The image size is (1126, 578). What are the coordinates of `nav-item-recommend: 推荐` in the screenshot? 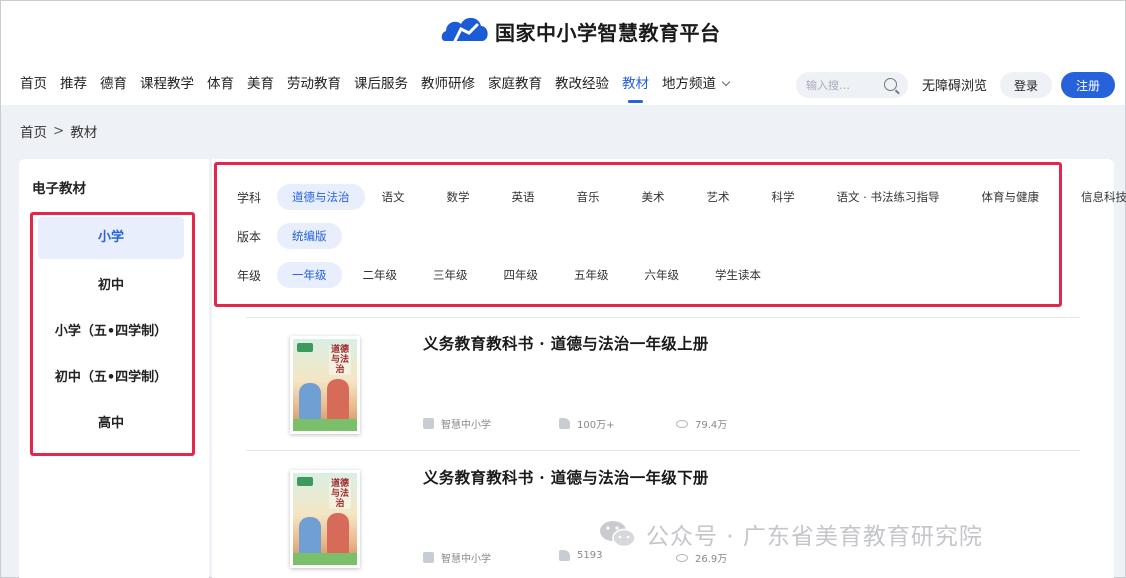 It's located at (73, 84).